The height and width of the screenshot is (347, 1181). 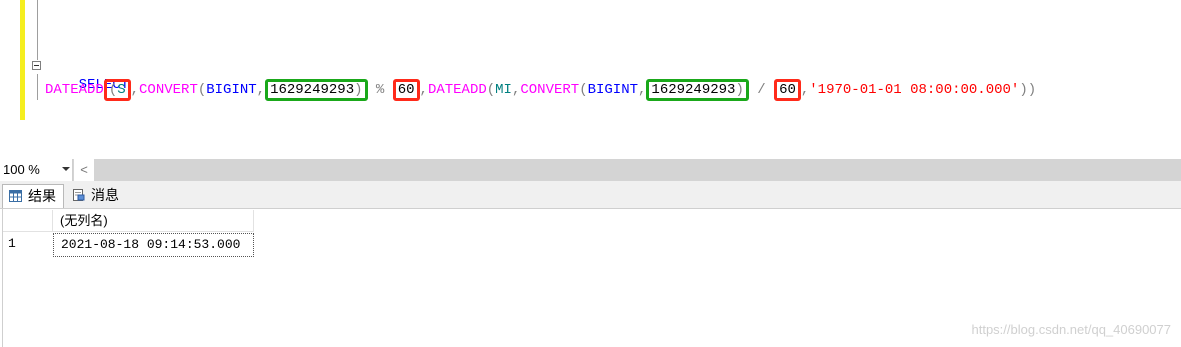 What do you see at coordinates (79, 195) in the screenshot?
I see `message-icon` at bounding box center [79, 195].